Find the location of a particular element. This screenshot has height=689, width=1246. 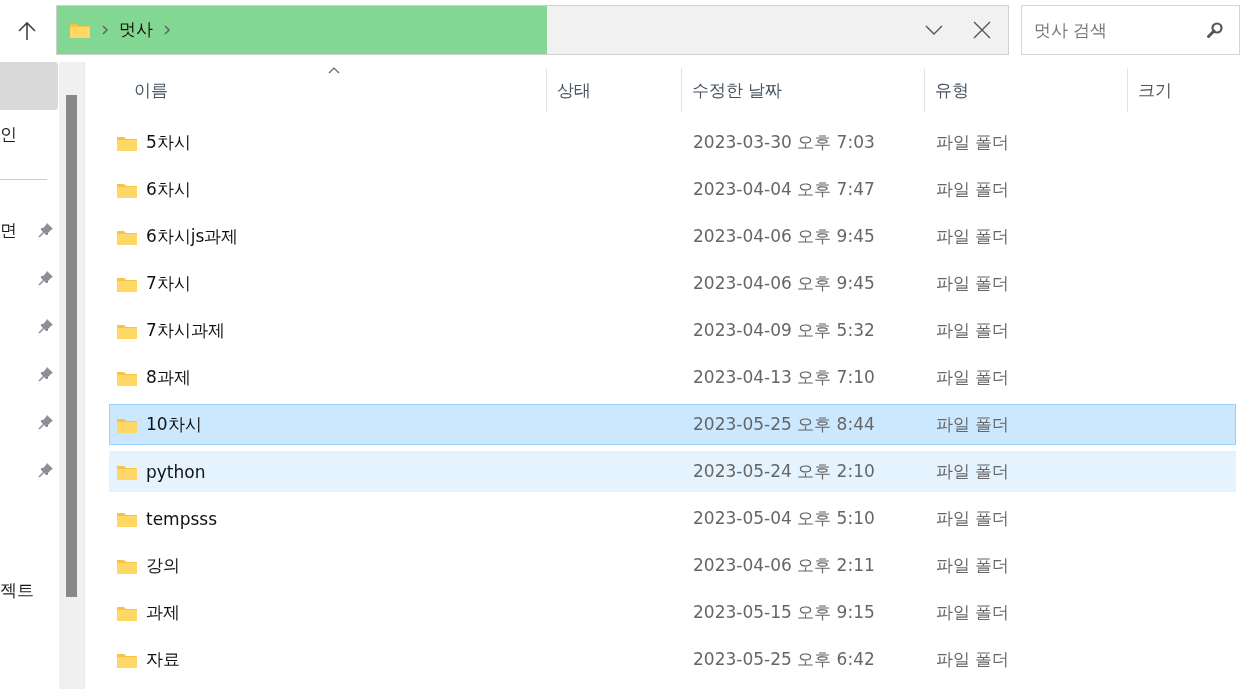

modified-date: 2023-05-15 오후 9:15 is located at coordinates (784, 612).